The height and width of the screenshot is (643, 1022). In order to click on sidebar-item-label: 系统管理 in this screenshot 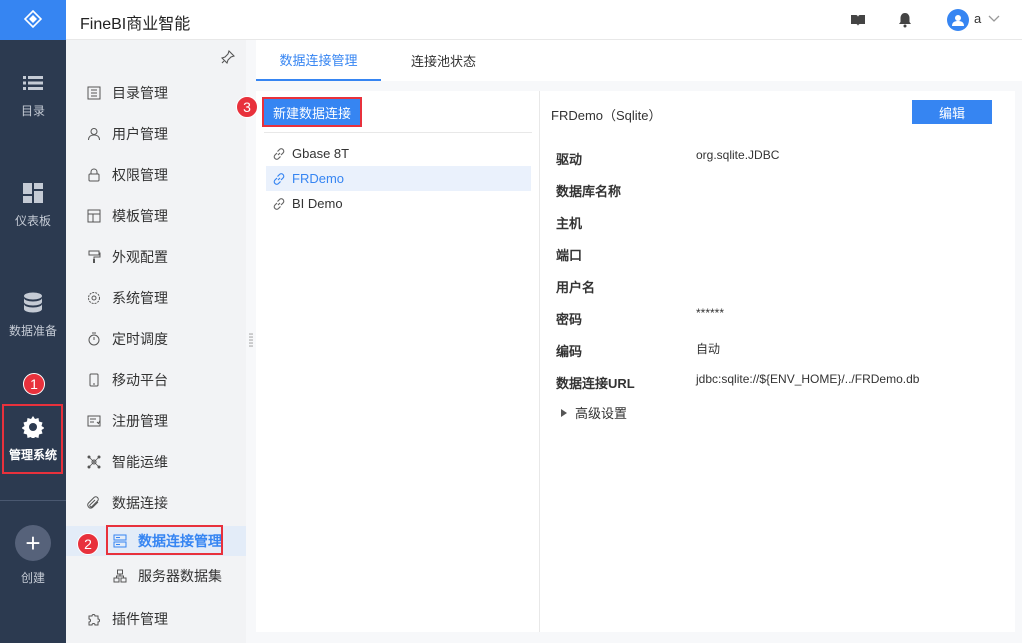, I will do `click(140, 298)`.